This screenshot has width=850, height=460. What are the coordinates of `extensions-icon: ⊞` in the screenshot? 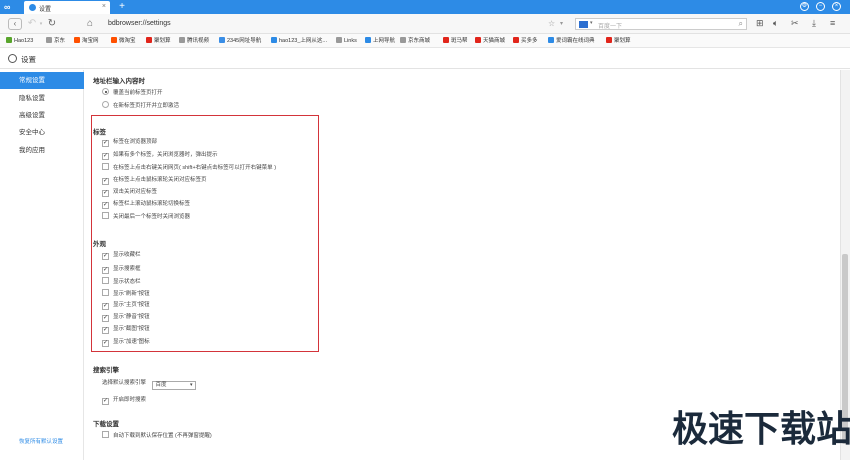 It's located at (760, 23).